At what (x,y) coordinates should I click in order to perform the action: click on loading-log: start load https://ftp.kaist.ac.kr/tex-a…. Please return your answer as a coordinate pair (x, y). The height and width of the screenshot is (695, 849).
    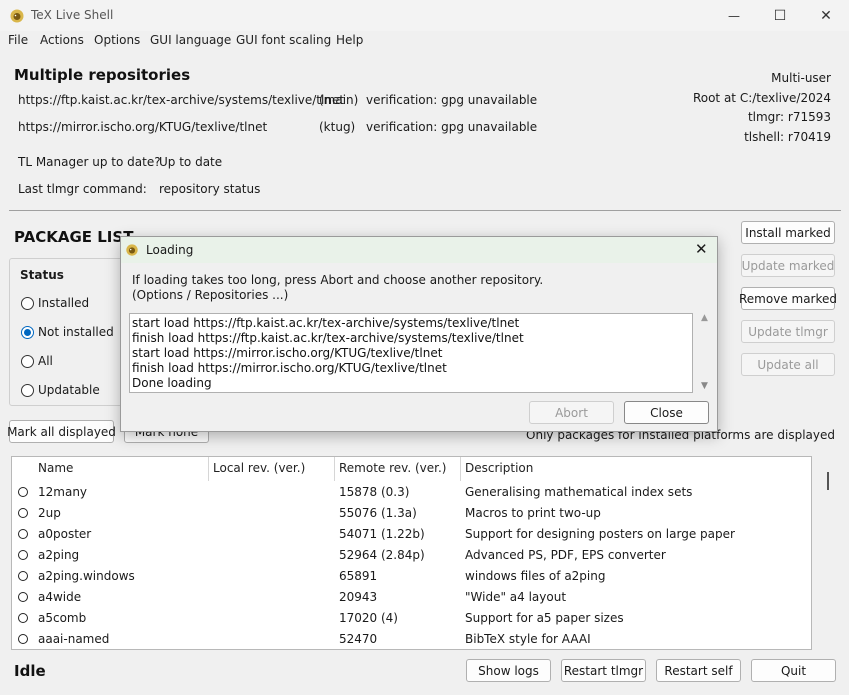
    Looking at the image, I should click on (411, 353).